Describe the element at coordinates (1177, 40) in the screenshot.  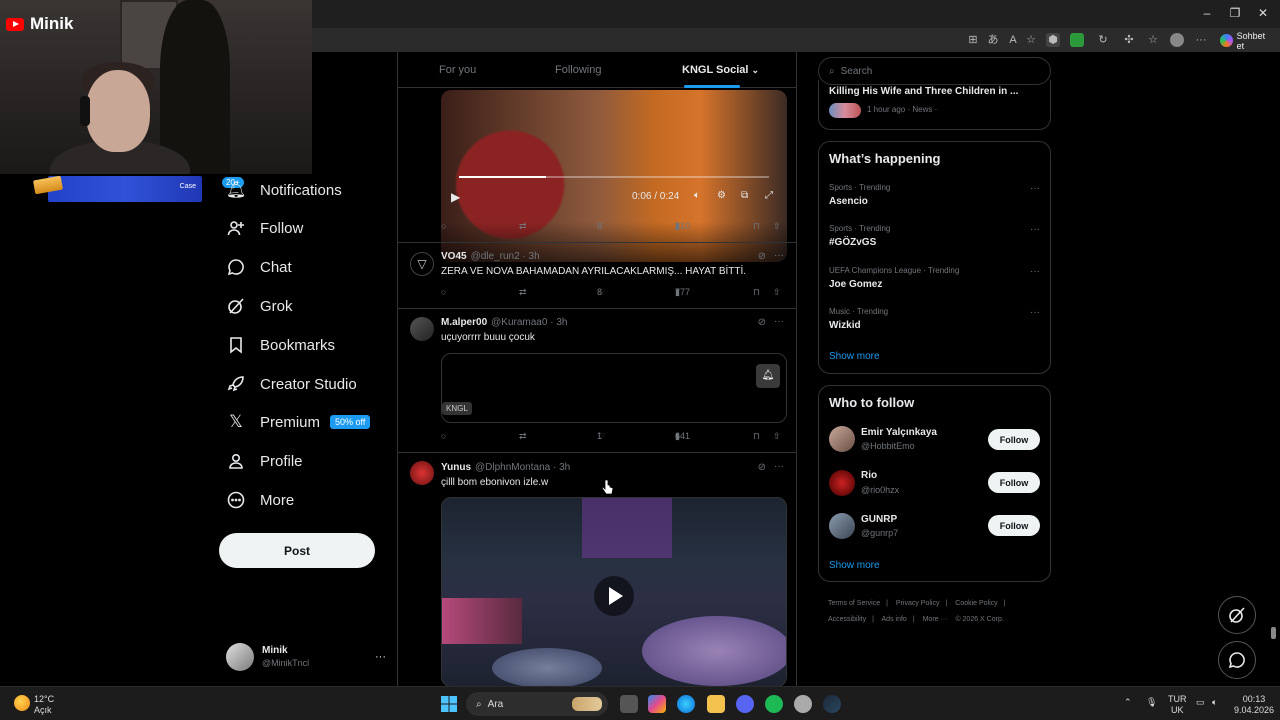
I see `profile-avatar-icon` at that location.